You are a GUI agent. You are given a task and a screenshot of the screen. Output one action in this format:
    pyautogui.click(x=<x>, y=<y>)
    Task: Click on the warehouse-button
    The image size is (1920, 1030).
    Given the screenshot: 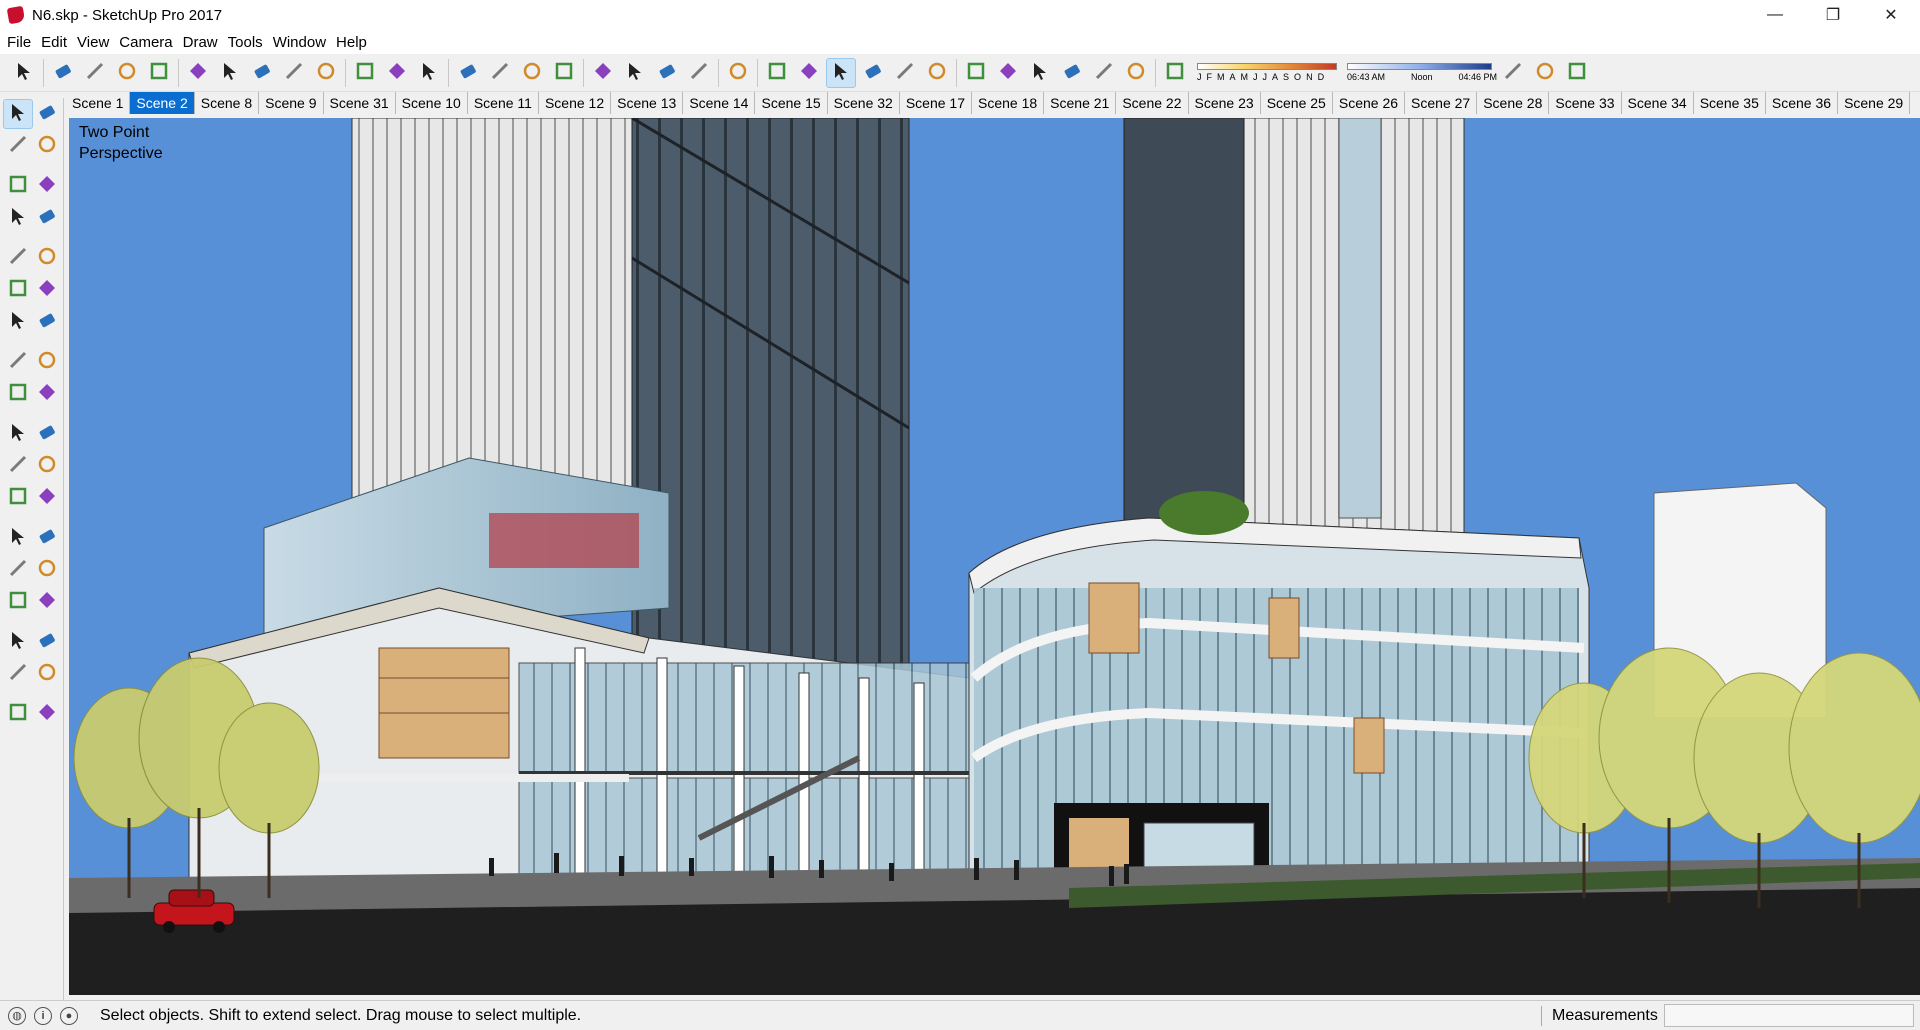 What is the action you would take?
    pyautogui.click(x=603, y=73)
    